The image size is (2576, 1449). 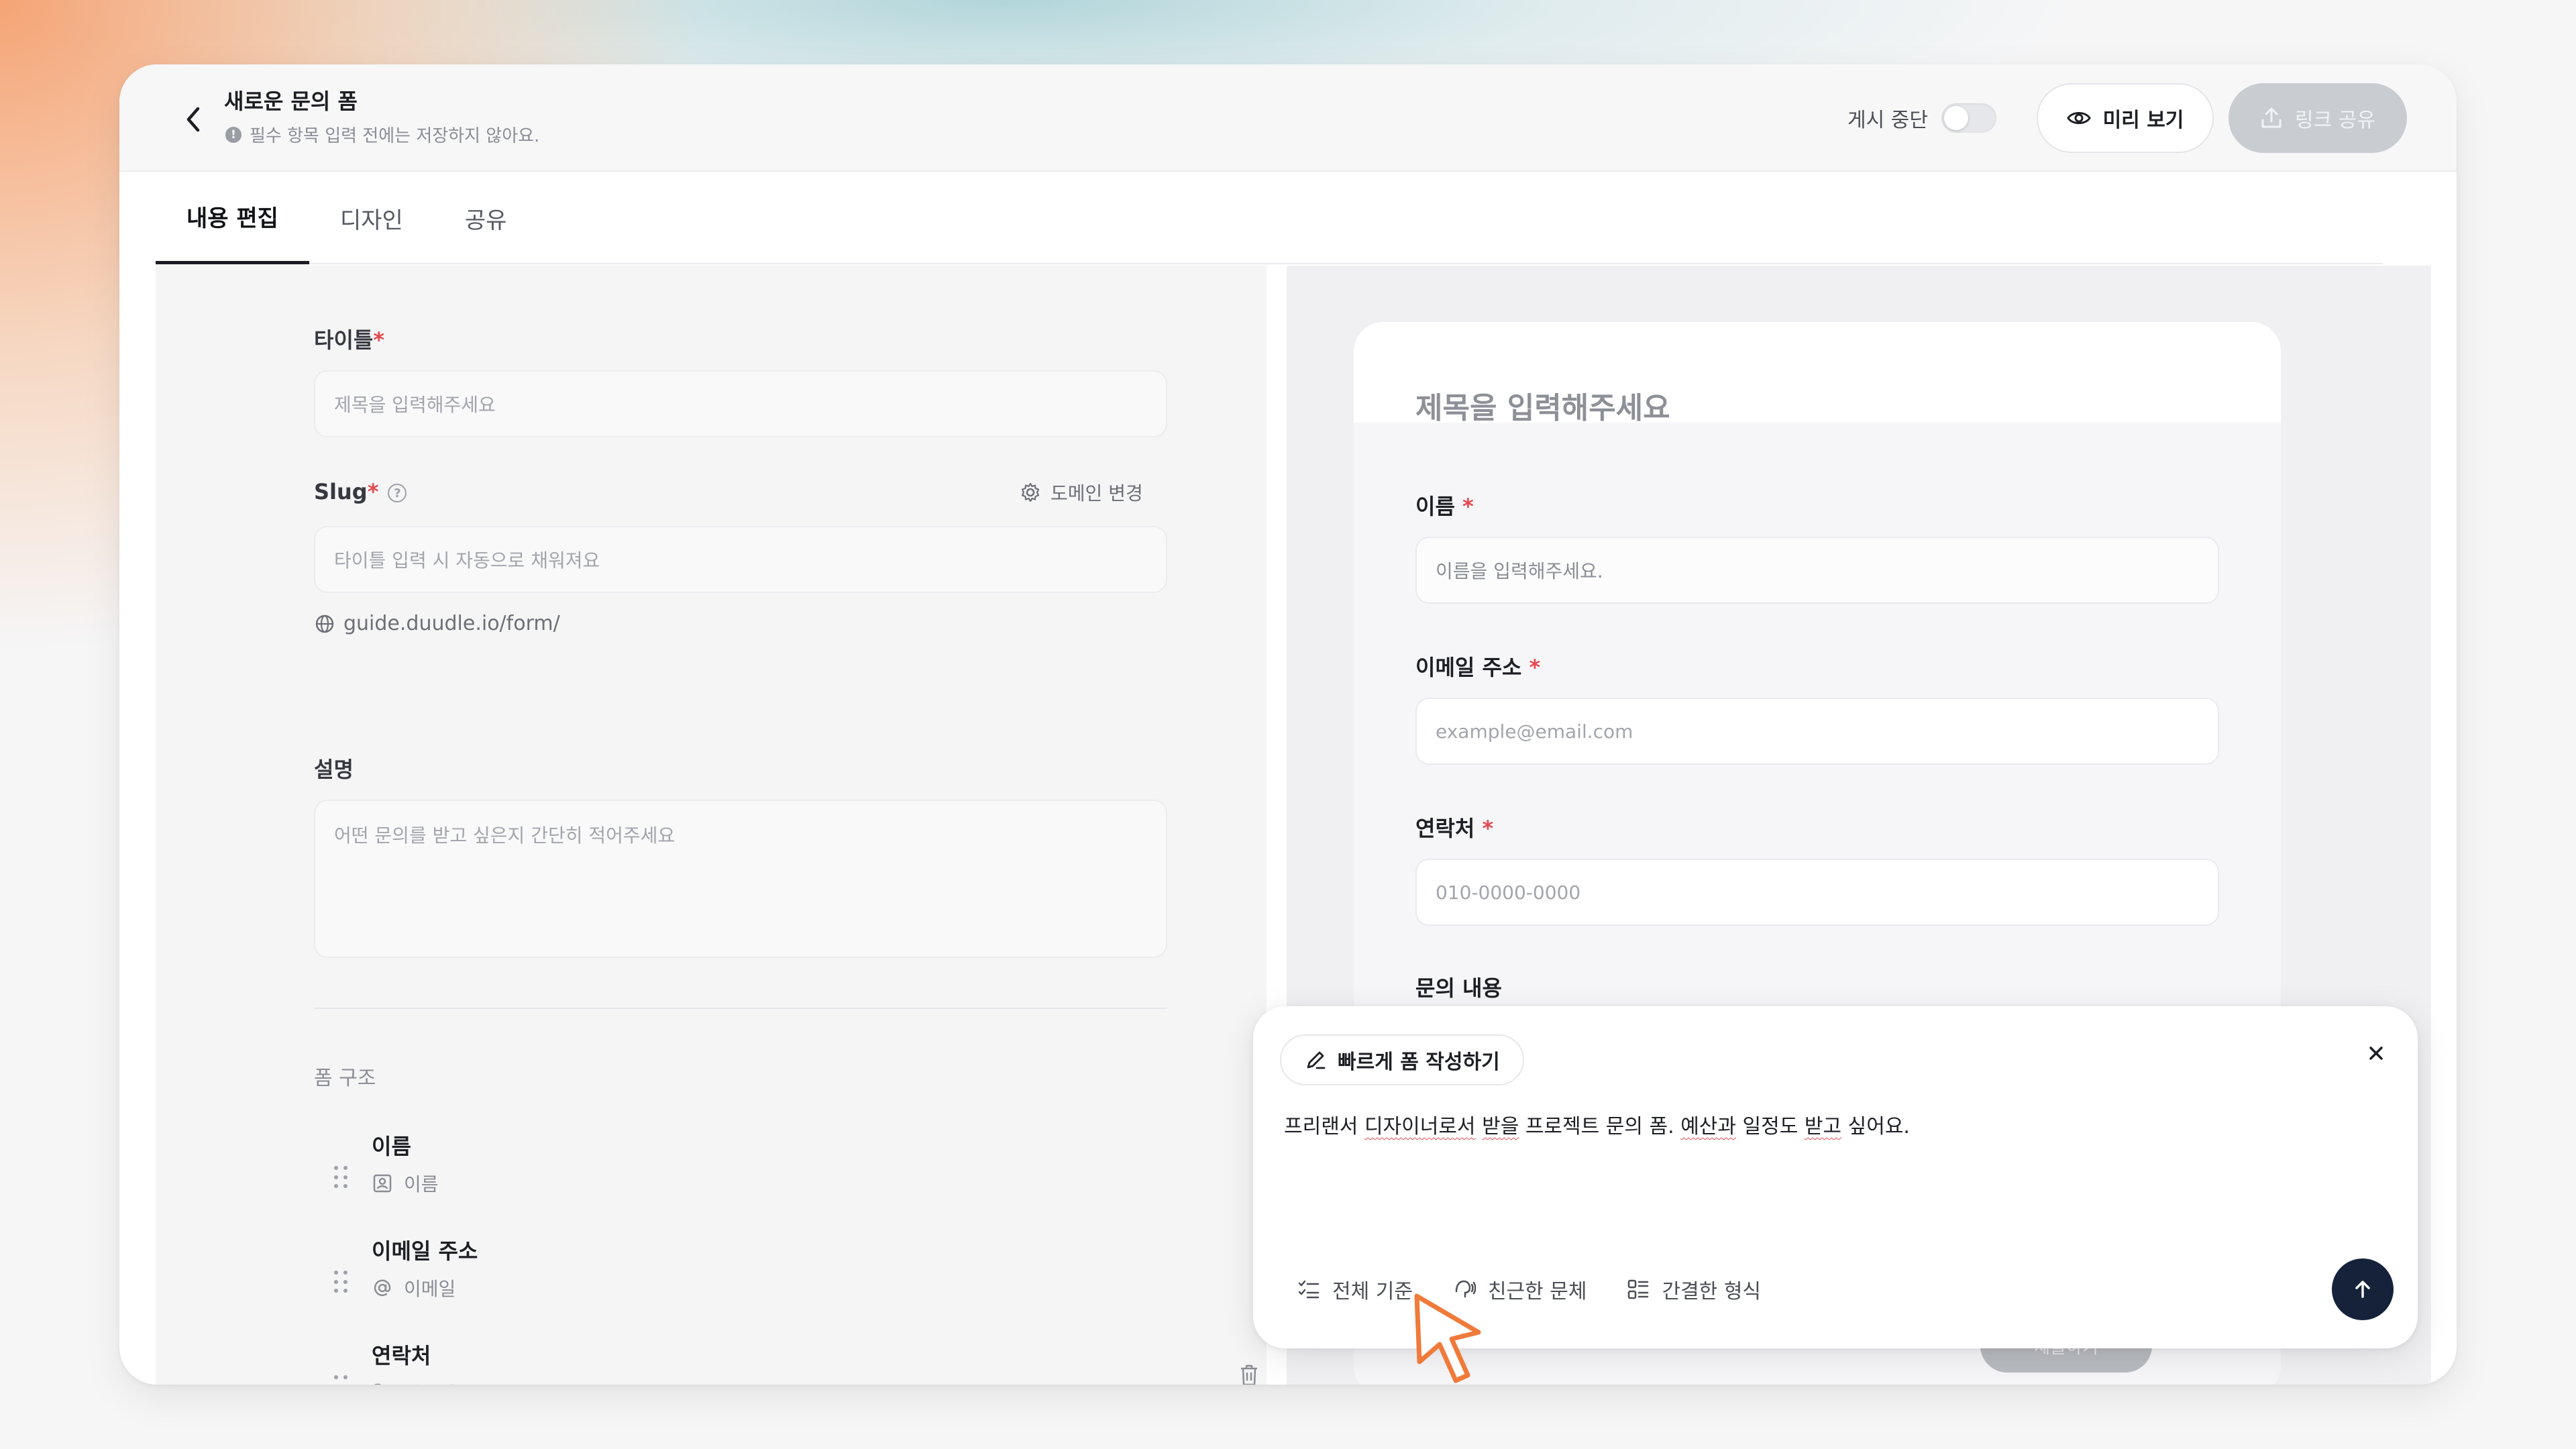 What do you see at coordinates (2335, 120) in the screenshot?
I see `share-link-label: 링크 공유` at bounding box center [2335, 120].